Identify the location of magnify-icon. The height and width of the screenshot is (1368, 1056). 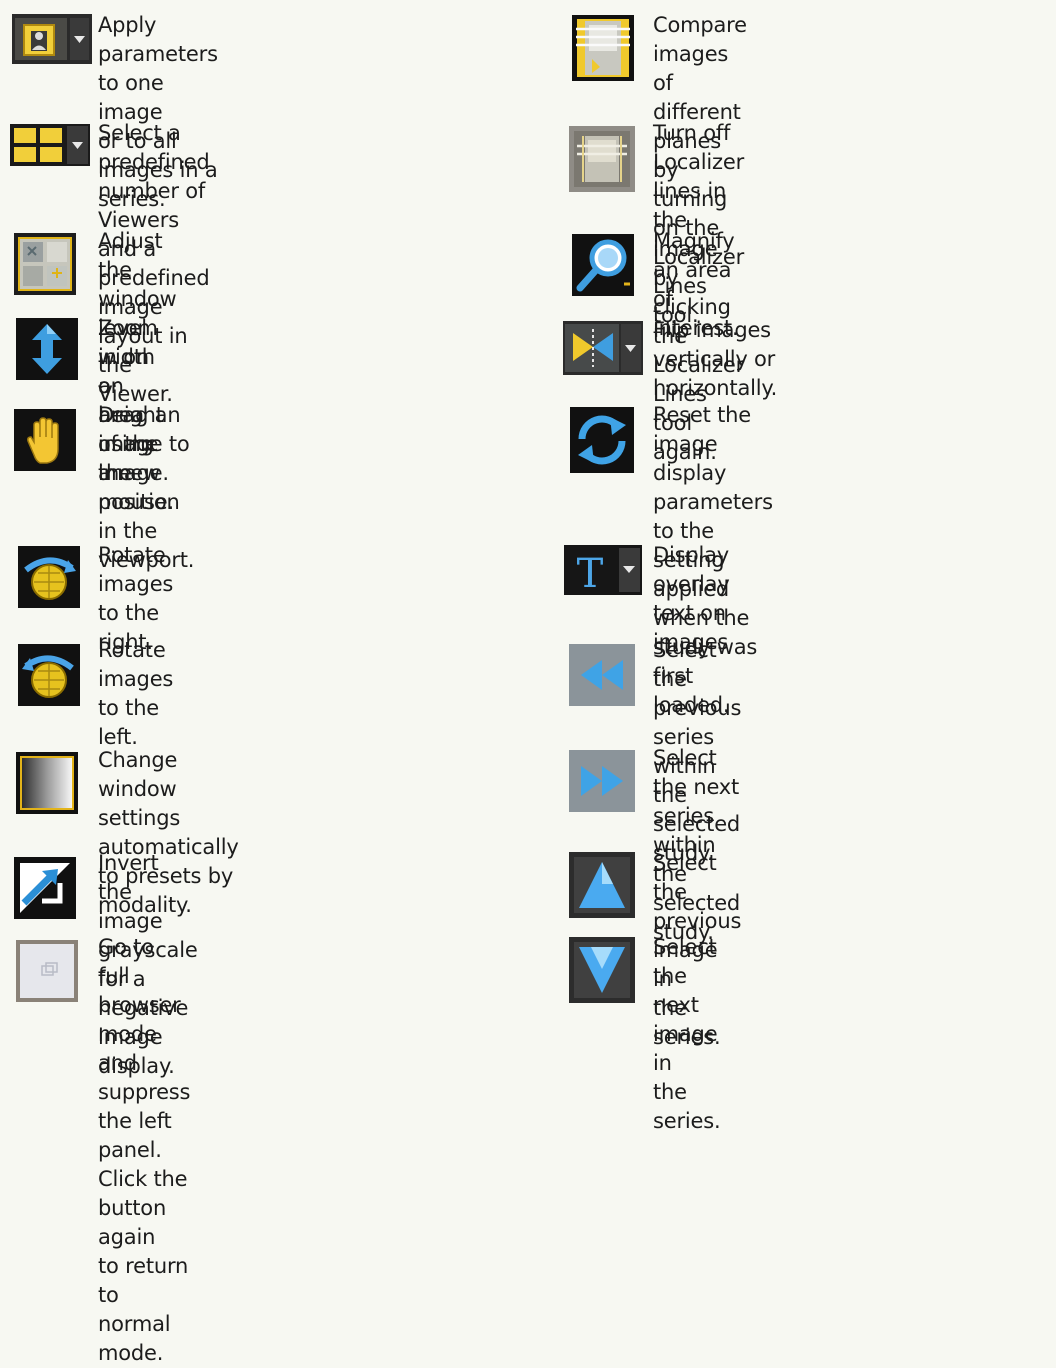
(603, 265).